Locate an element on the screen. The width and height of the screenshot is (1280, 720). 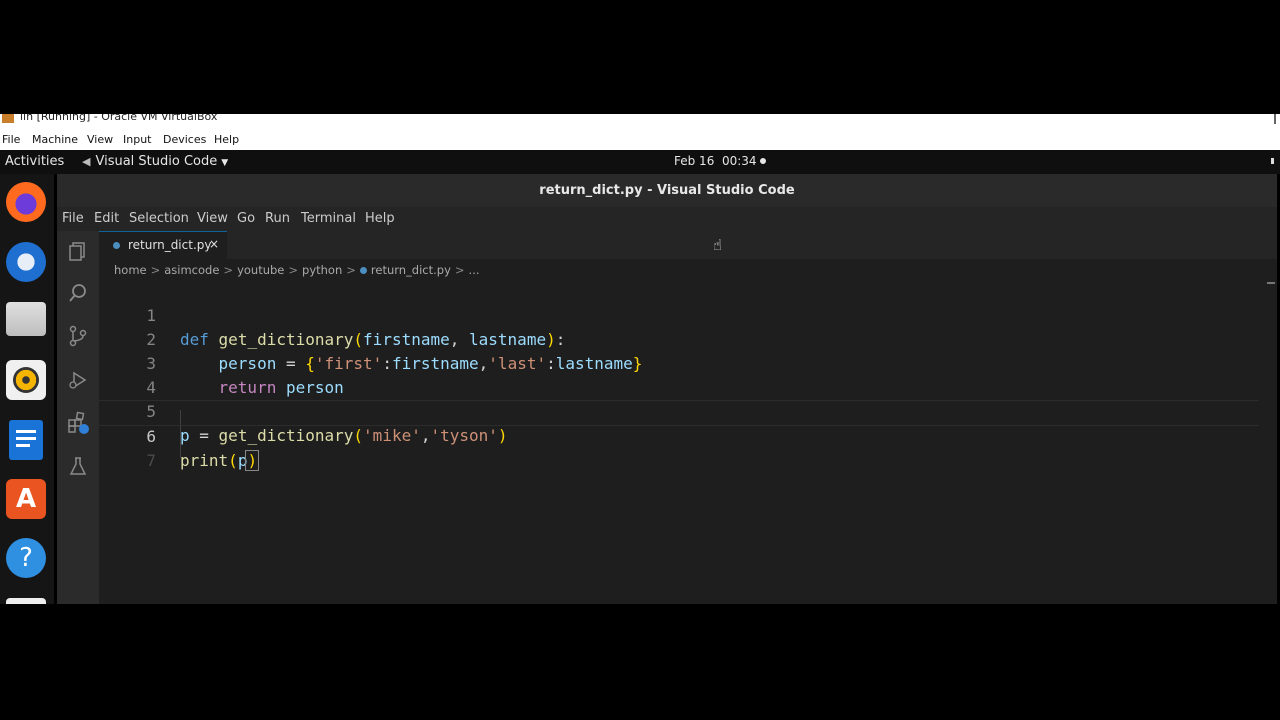
text-cursor: ) is located at coordinates (252, 460).